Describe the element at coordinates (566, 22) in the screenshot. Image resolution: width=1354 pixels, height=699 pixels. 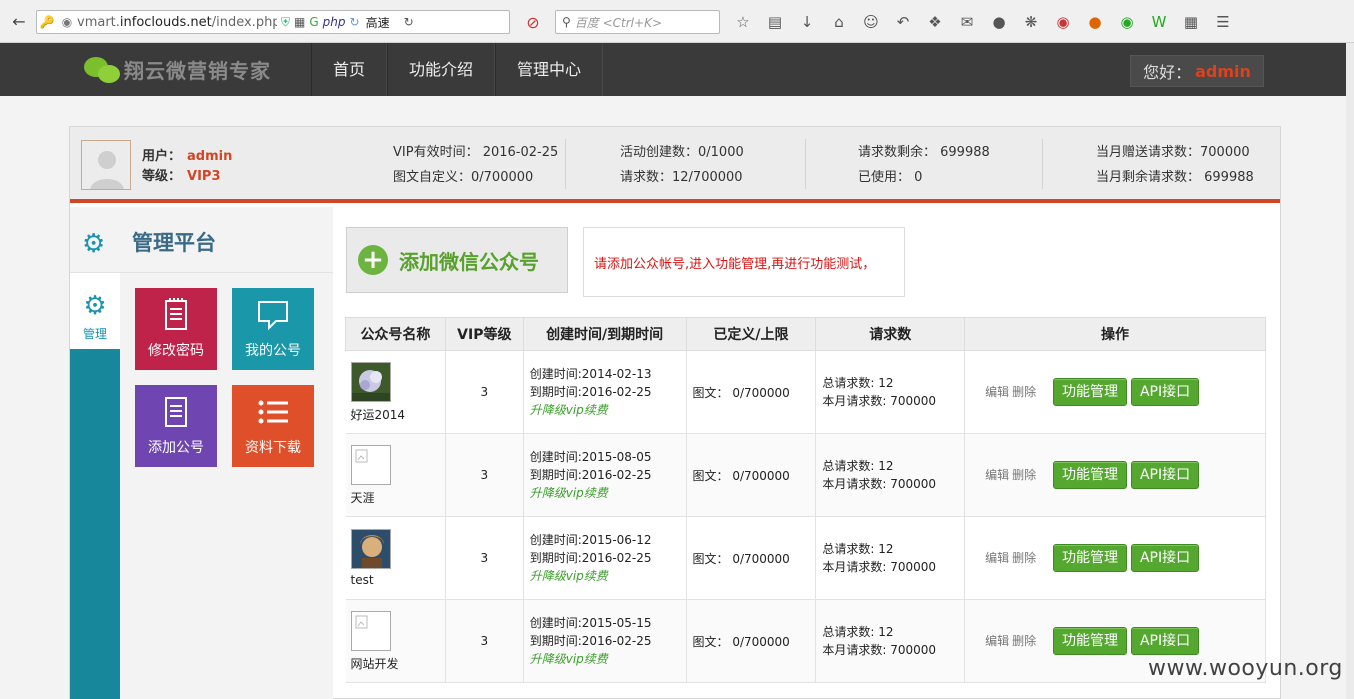
I see `search-icon: ⚲` at that location.